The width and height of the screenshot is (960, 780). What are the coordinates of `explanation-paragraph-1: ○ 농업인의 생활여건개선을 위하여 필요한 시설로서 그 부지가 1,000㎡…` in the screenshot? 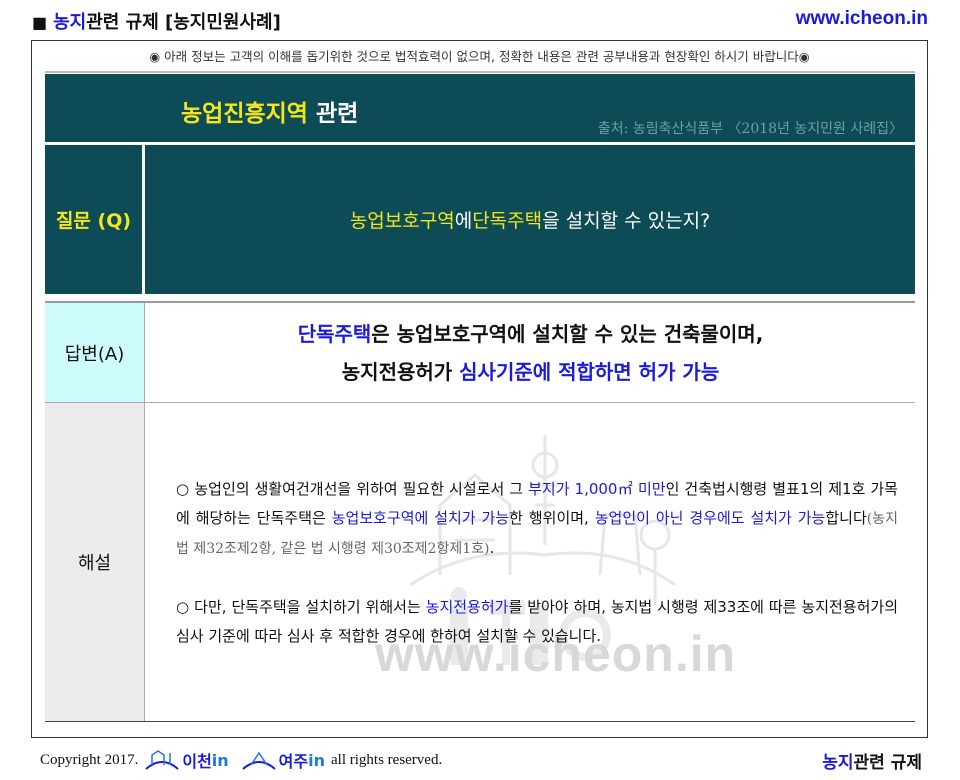 It's located at (537, 519).